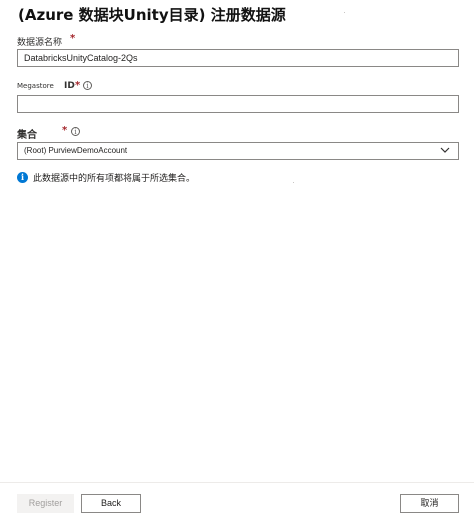  Describe the element at coordinates (238, 58) in the screenshot. I see `data-source-name-input: DatabricksUnityCatalog-2Qs` at that location.